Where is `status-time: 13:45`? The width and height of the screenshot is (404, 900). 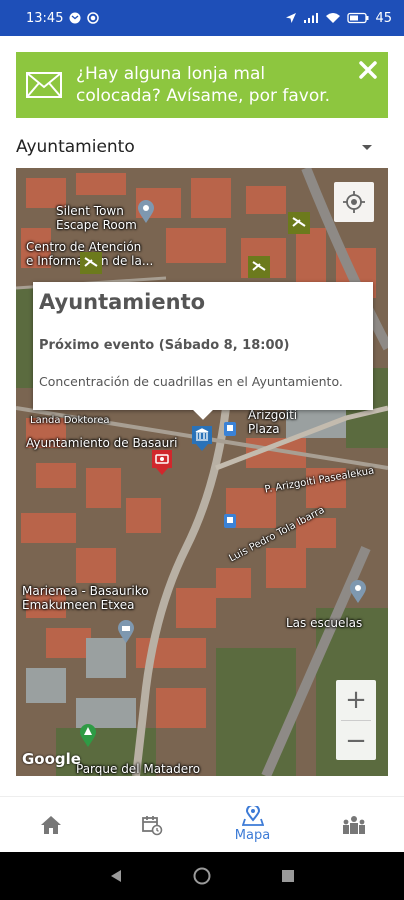
status-time: 13:45 is located at coordinates (45, 18).